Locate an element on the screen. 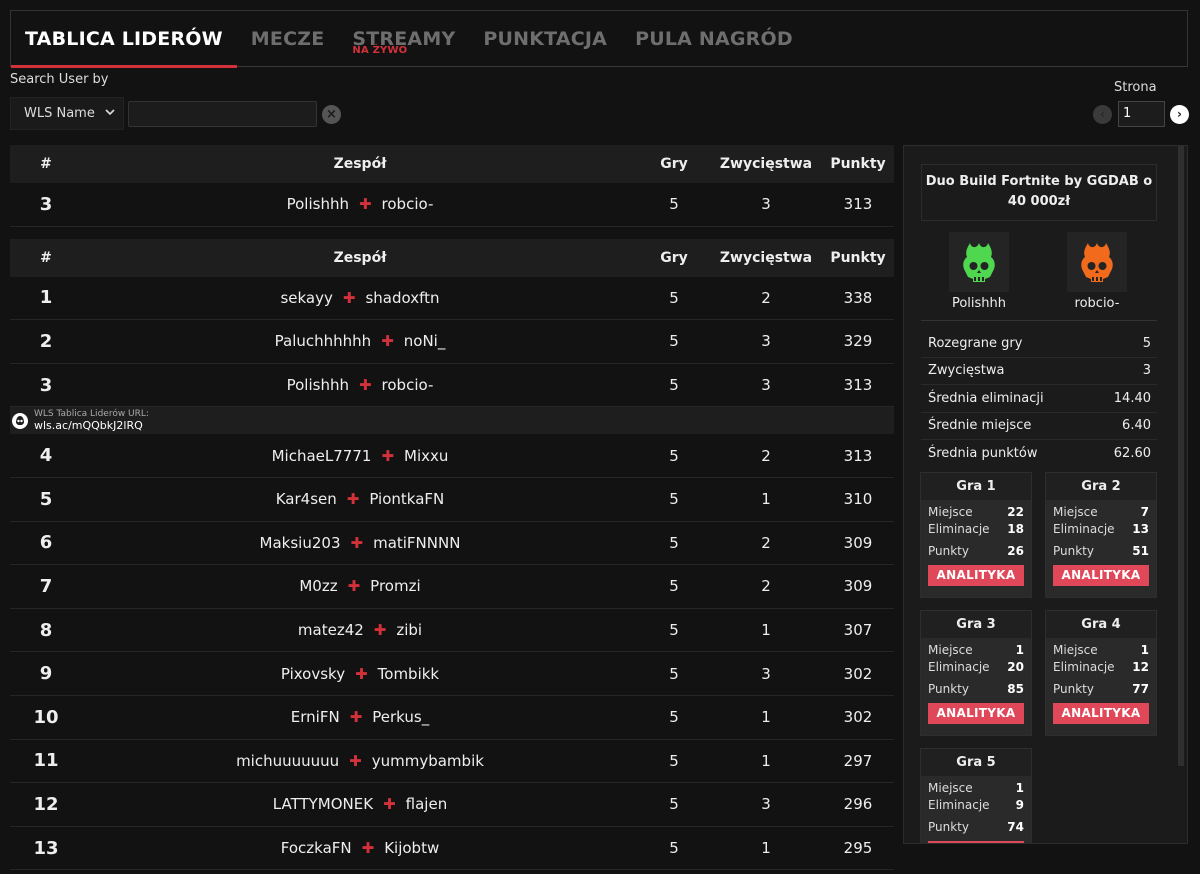 This screenshot has width=1200, height=874. game-points: Punkty 77 is located at coordinates (1101, 689).